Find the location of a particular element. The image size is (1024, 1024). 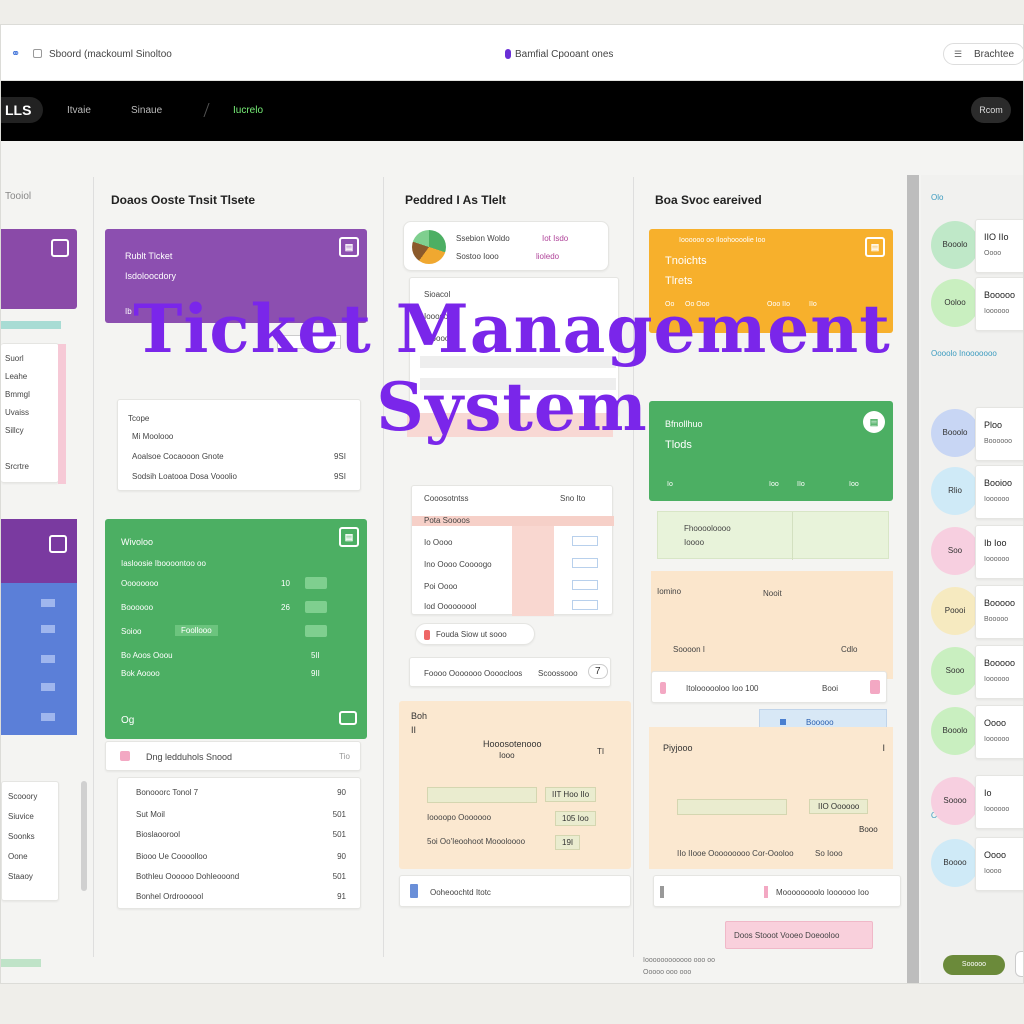

card-subtitle: Tlrets is located at coordinates (679, 281).